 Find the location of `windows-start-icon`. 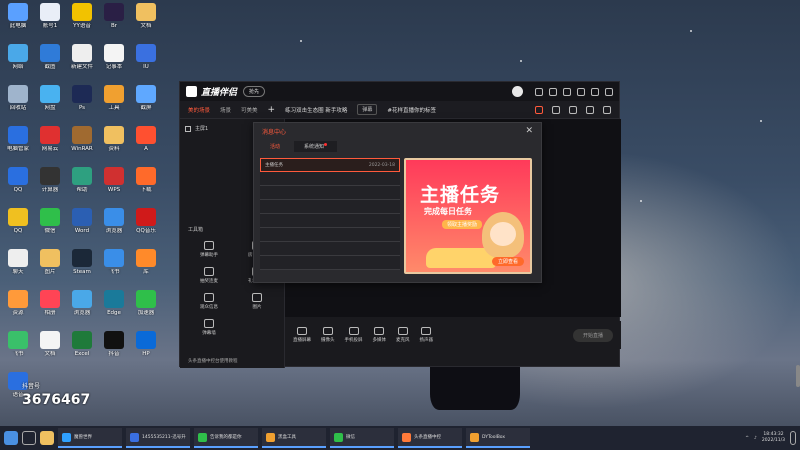

windows-start-icon is located at coordinates (11, 438).